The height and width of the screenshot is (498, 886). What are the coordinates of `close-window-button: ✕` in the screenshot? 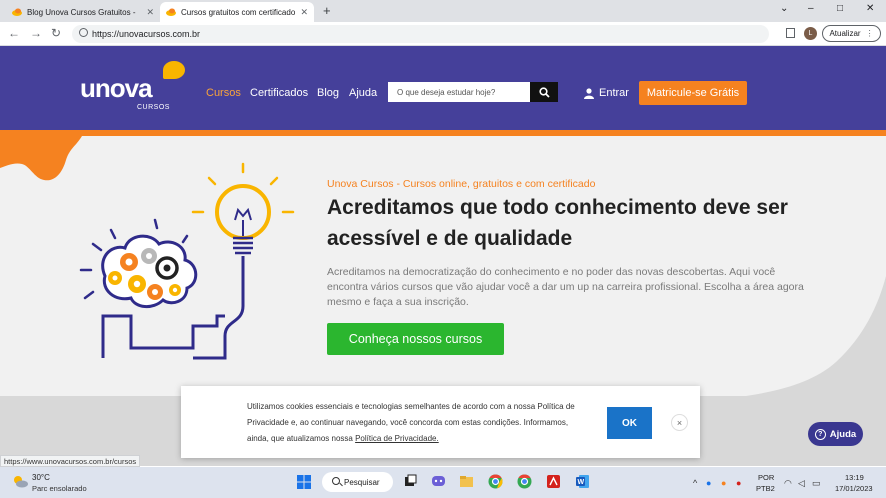 It's located at (870, 8).